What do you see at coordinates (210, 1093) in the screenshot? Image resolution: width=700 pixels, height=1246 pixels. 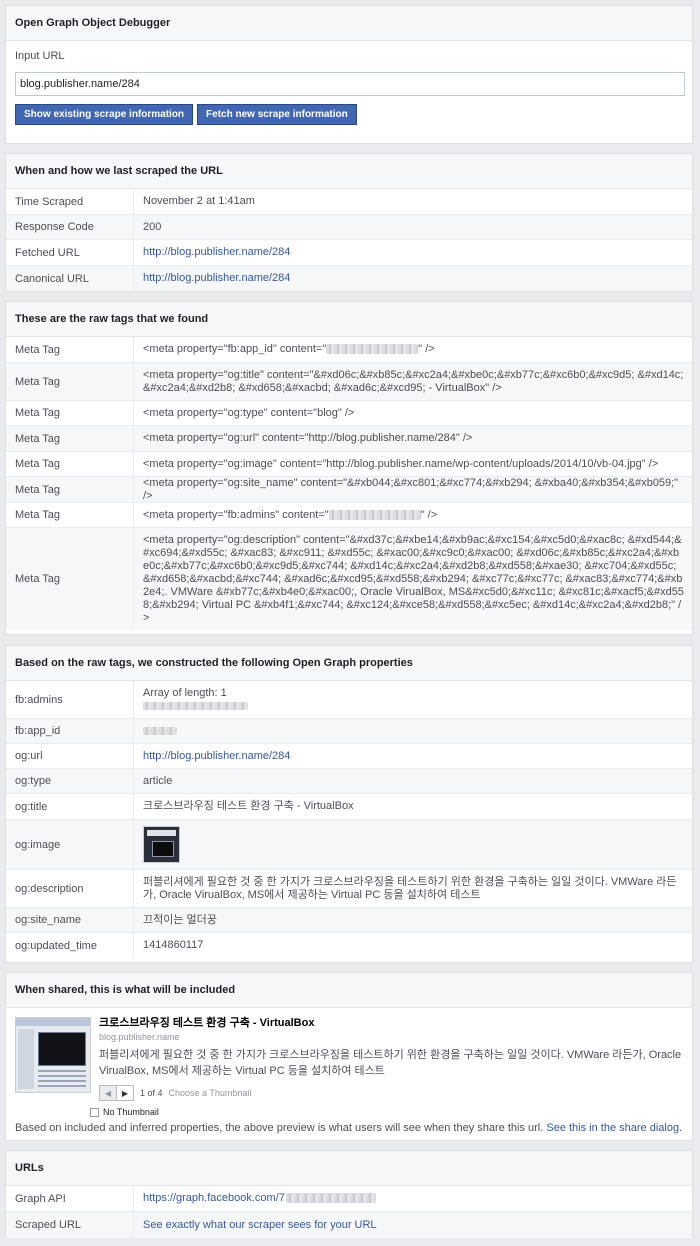 I see `choose-thumbnail-label: Choose a Thumbnail` at bounding box center [210, 1093].